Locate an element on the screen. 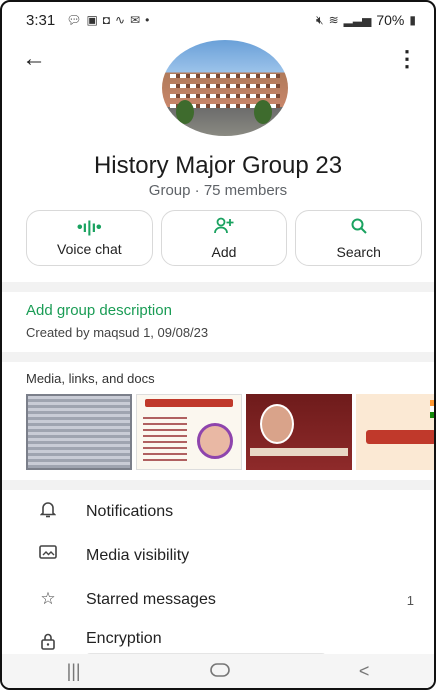 This screenshot has width=436, height=690. status-time: 3:31 is located at coordinates (41, 20).